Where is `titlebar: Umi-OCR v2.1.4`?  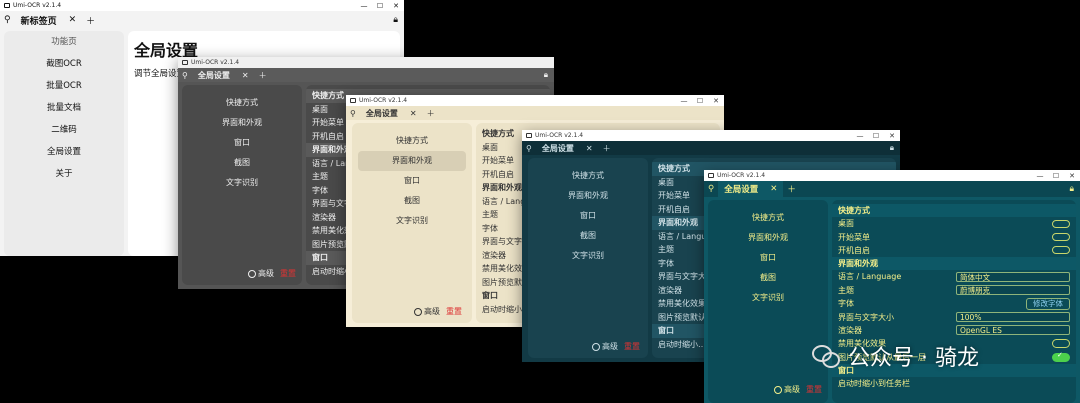 titlebar: Umi-OCR v2.1.4 is located at coordinates (366, 62).